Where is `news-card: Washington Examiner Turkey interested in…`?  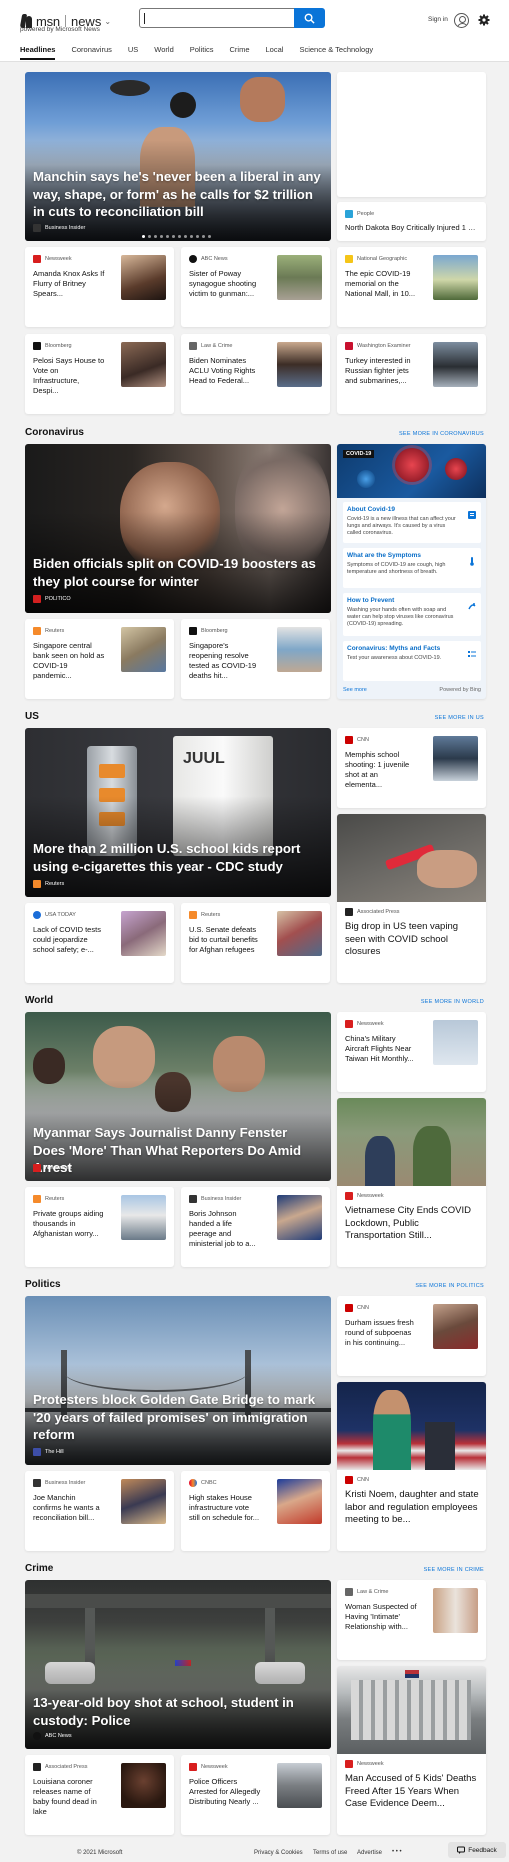
news-card: Washington Examiner Turkey interested in… is located at coordinates (411, 374).